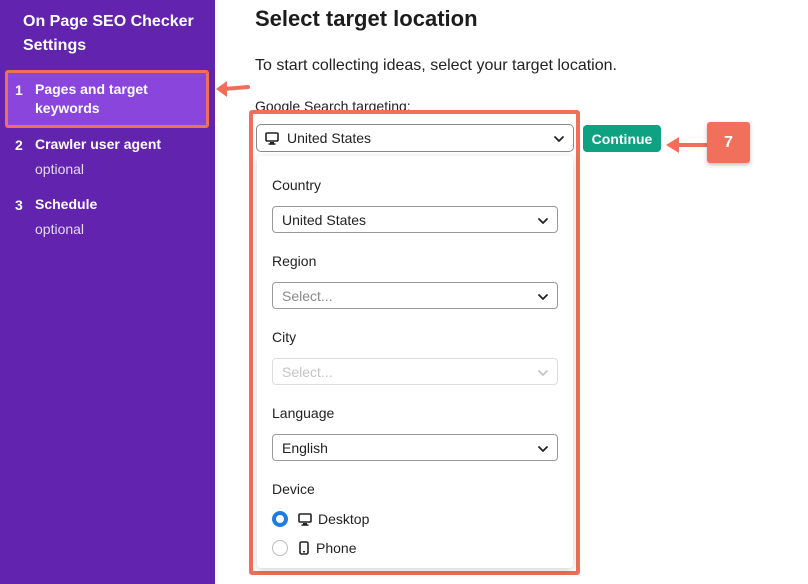  Describe the element at coordinates (294, 261) in the screenshot. I see `region-label: Region` at that location.